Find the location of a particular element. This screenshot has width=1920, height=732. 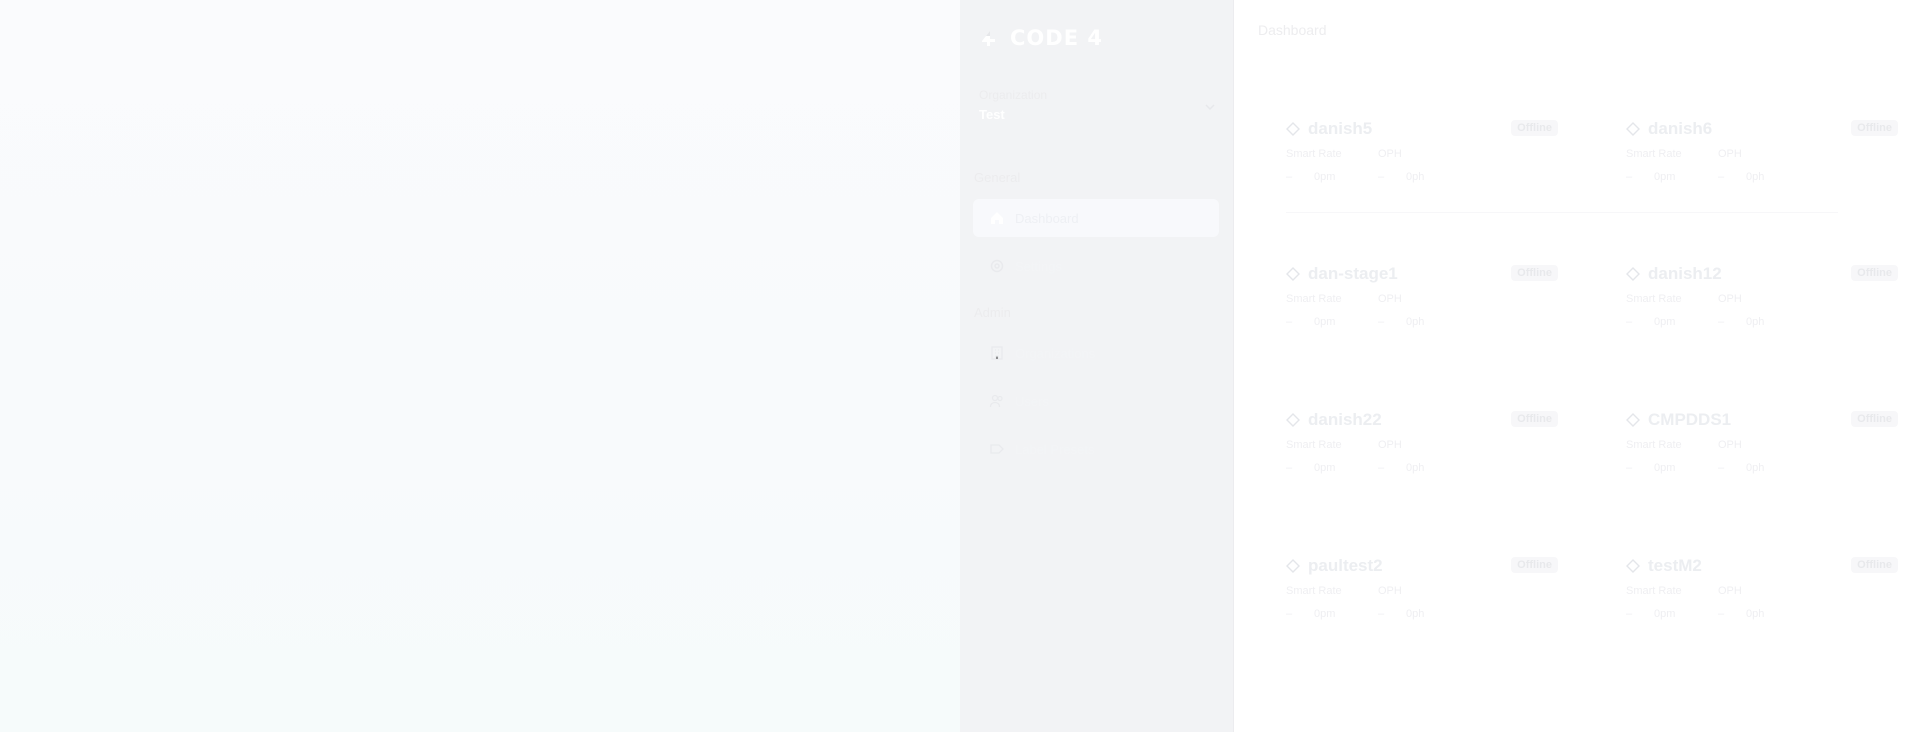

home-icon is located at coordinates (997, 218).